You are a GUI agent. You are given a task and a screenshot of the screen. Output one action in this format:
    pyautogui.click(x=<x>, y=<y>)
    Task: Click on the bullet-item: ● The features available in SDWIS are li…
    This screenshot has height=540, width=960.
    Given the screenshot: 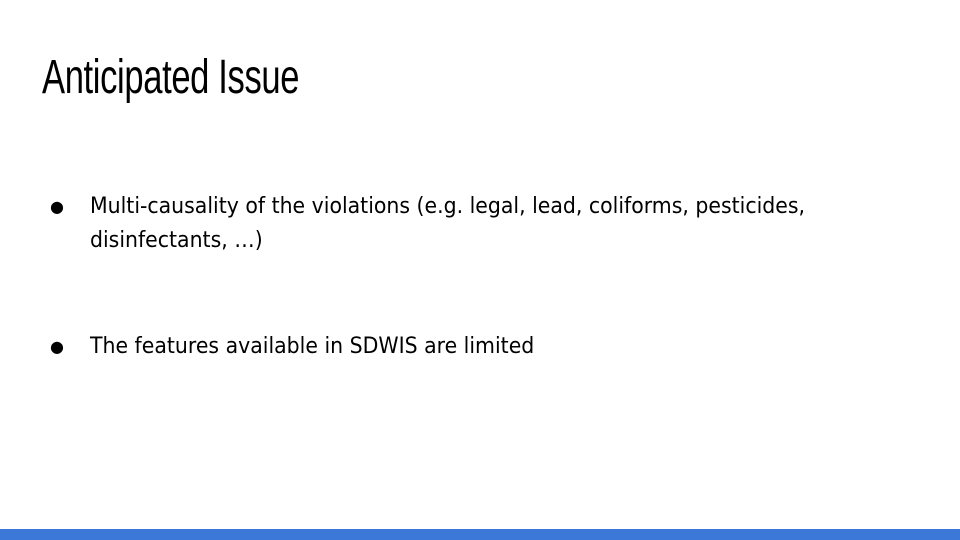 What is the action you would take?
    pyautogui.click(x=465, y=347)
    